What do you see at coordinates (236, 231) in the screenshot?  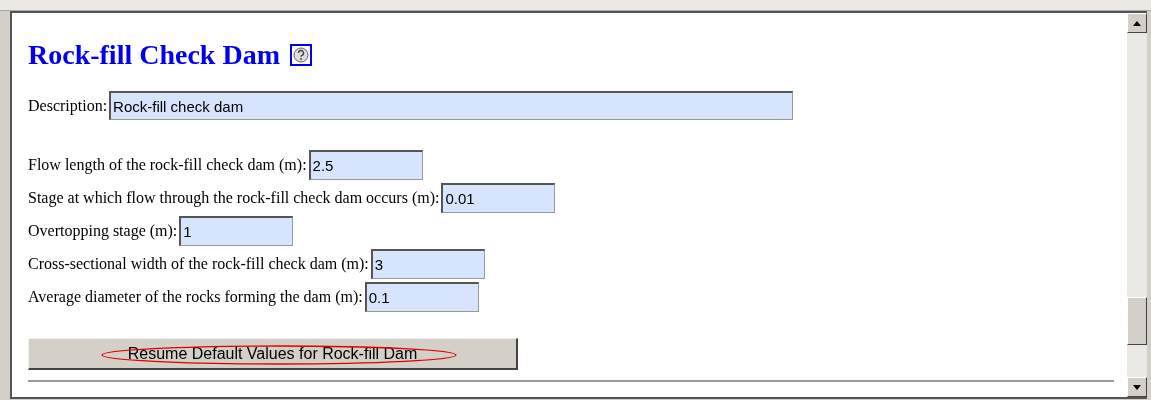 I see `input-field: 1` at bounding box center [236, 231].